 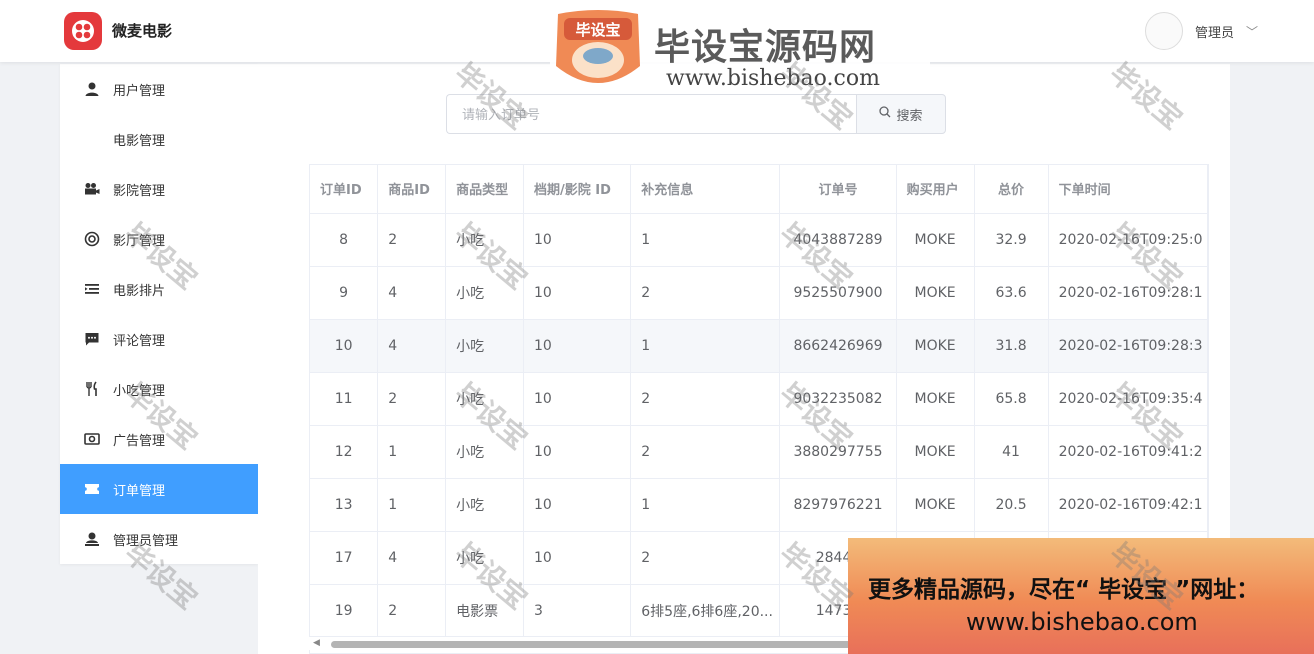 What do you see at coordinates (1214, 31) in the screenshot?
I see `user-name: 管理员` at bounding box center [1214, 31].